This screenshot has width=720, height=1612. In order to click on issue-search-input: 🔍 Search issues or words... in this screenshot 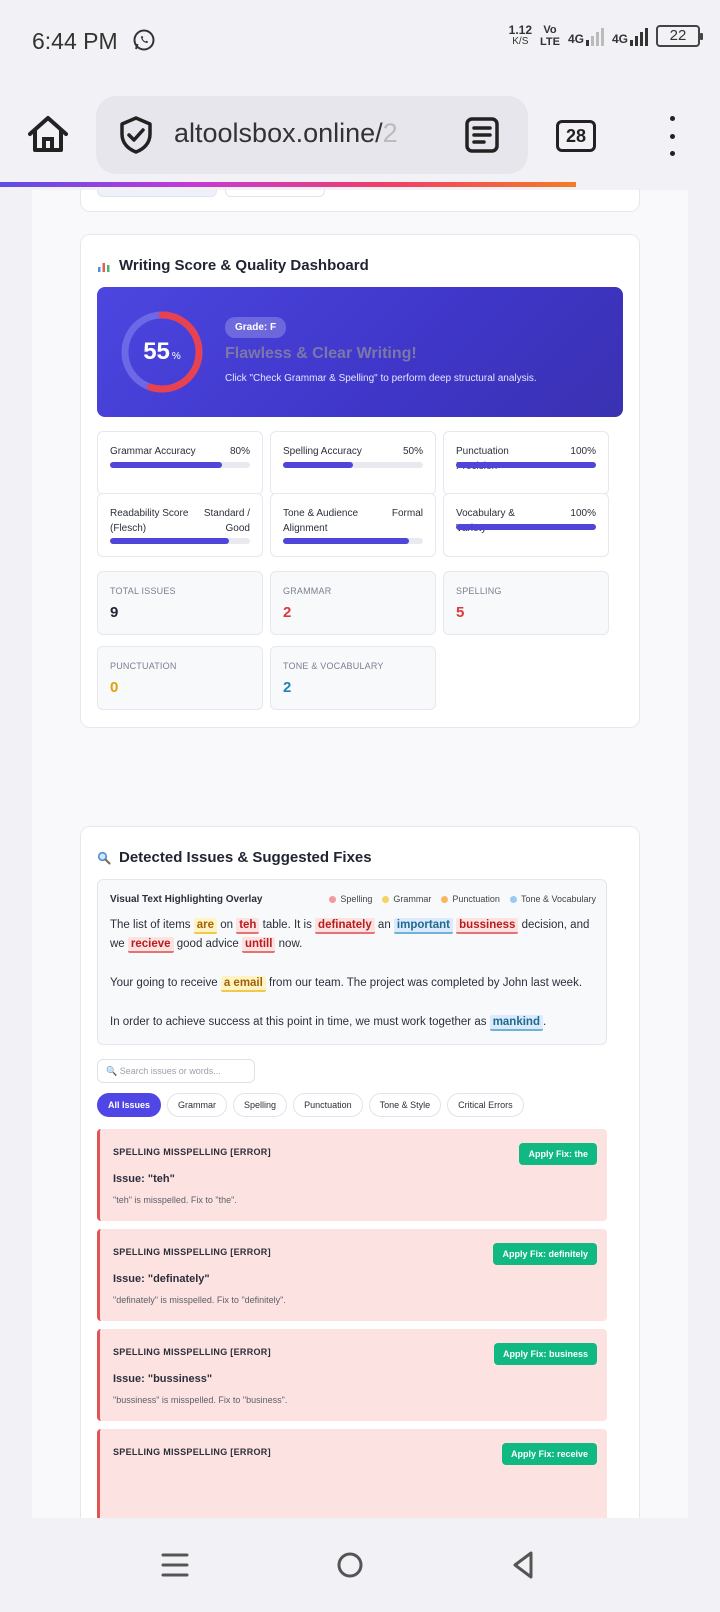, I will do `click(176, 1071)`.